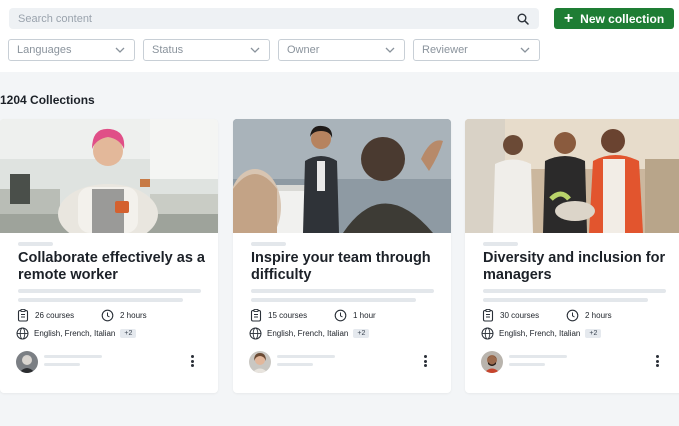  What do you see at coordinates (622, 18) in the screenshot?
I see `new-collection-label: New collection` at bounding box center [622, 18].